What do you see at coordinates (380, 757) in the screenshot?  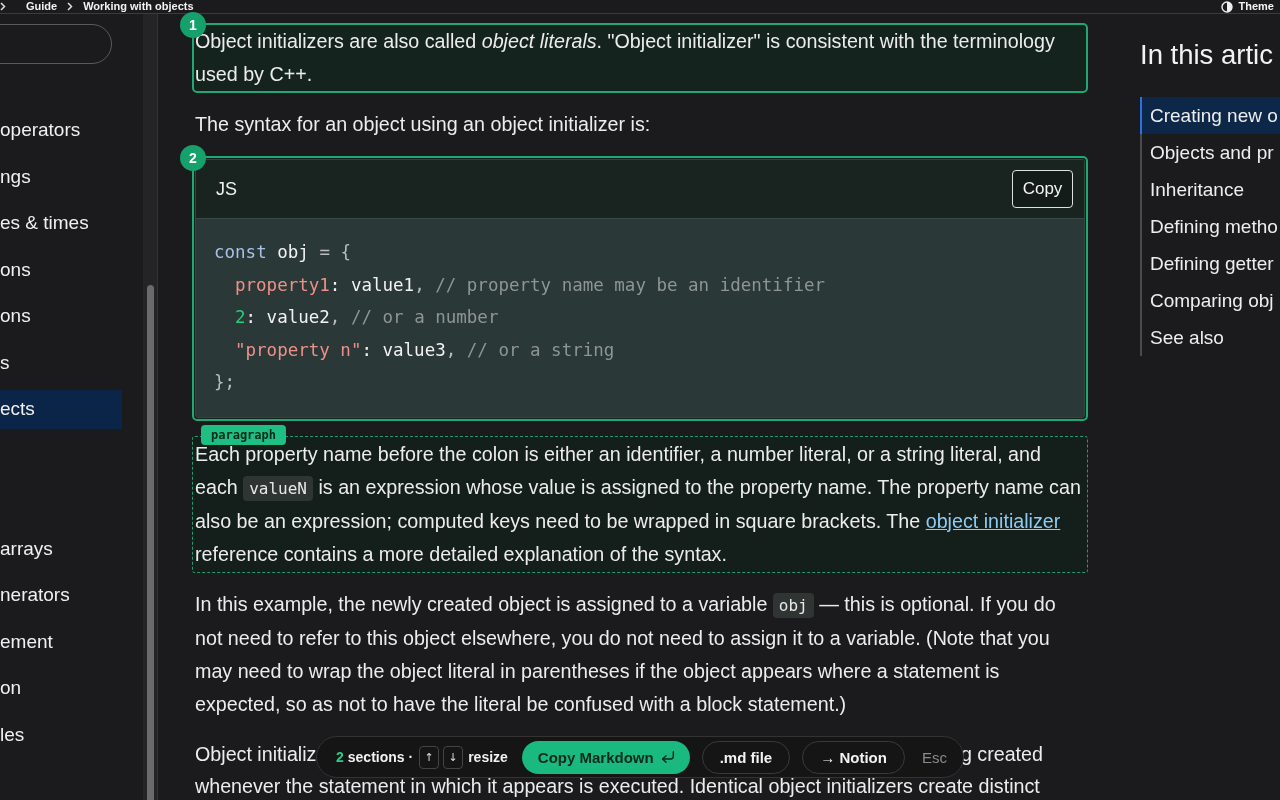 I see `sections-label: sections ·` at bounding box center [380, 757].